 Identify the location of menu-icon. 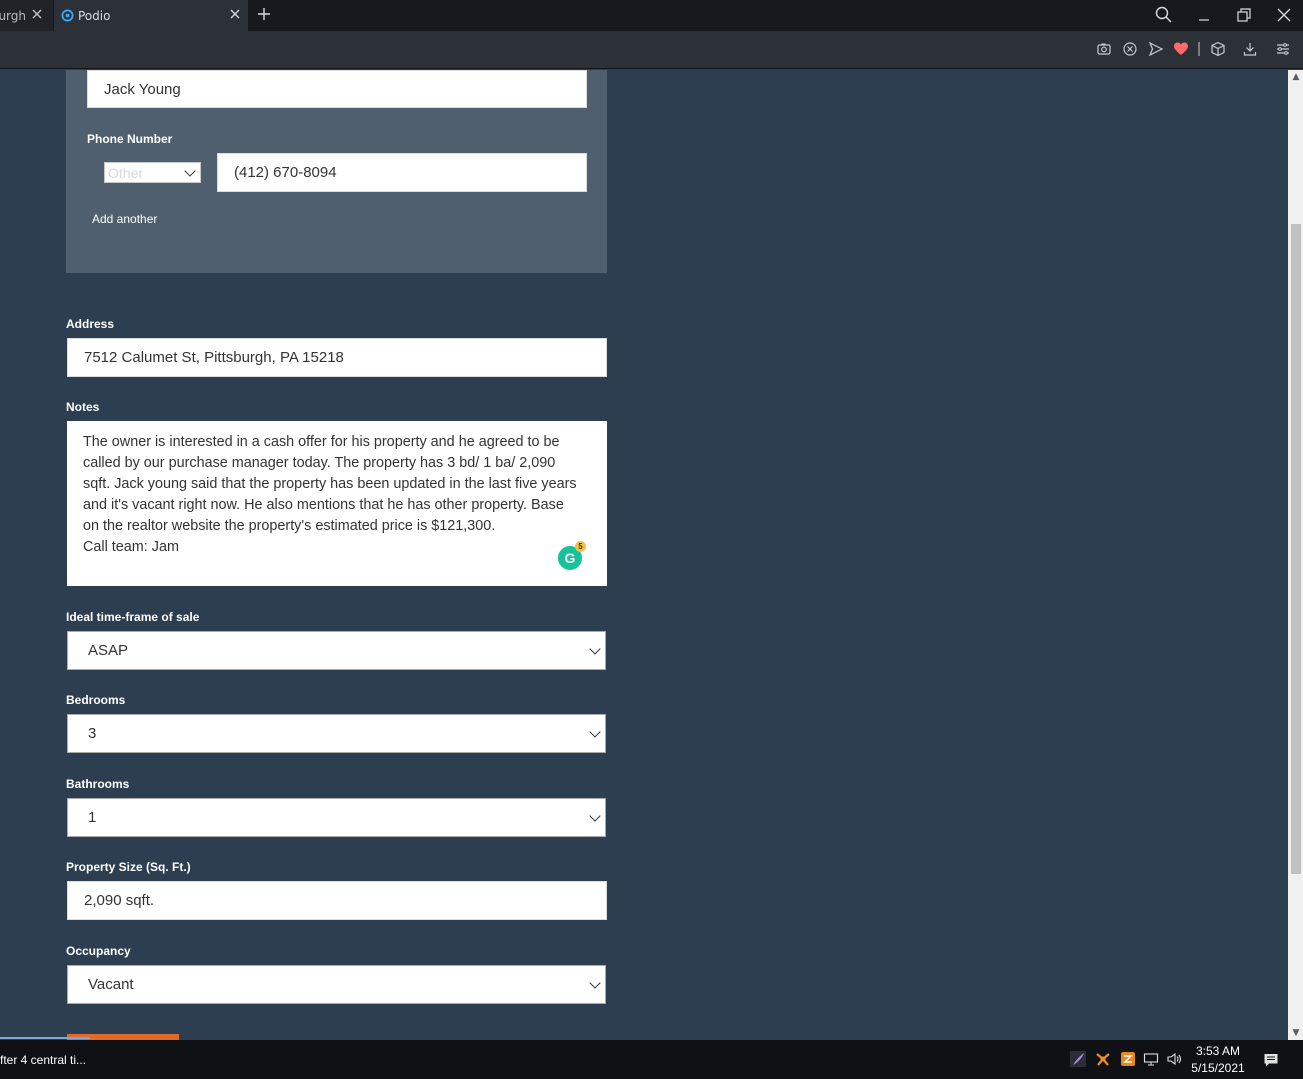
(1283, 49).